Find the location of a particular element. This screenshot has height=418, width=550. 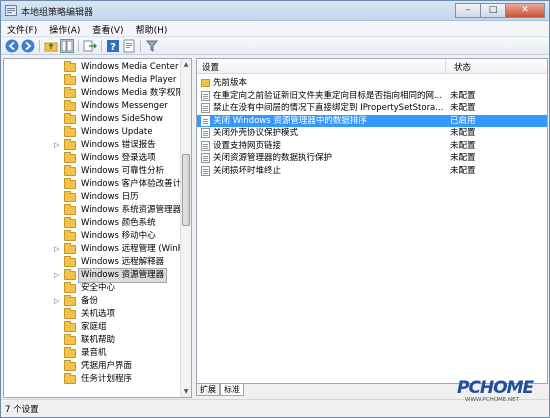

scrollbar-thumb is located at coordinates (186, 190).